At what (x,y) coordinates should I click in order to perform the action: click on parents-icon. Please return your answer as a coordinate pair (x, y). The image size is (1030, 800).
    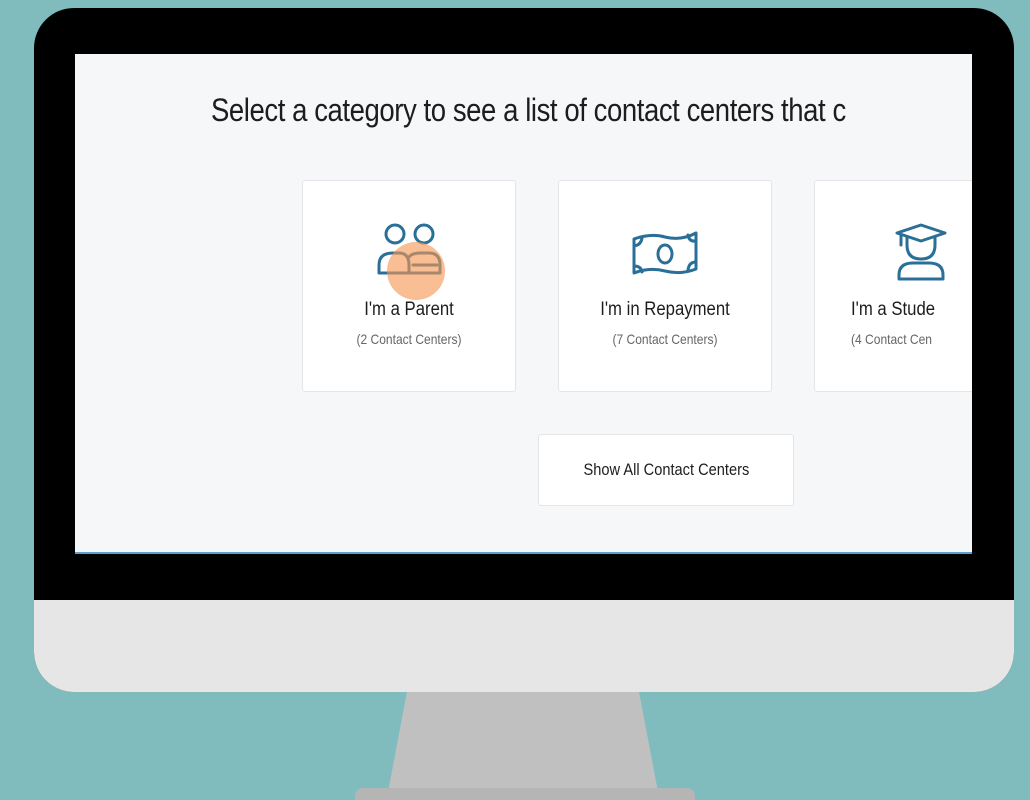
    Looking at the image, I should click on (409, 249).